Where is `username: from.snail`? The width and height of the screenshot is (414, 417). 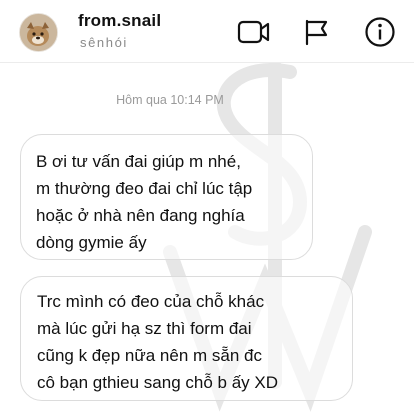 username: from.snail is located at coordinates (119, 21).